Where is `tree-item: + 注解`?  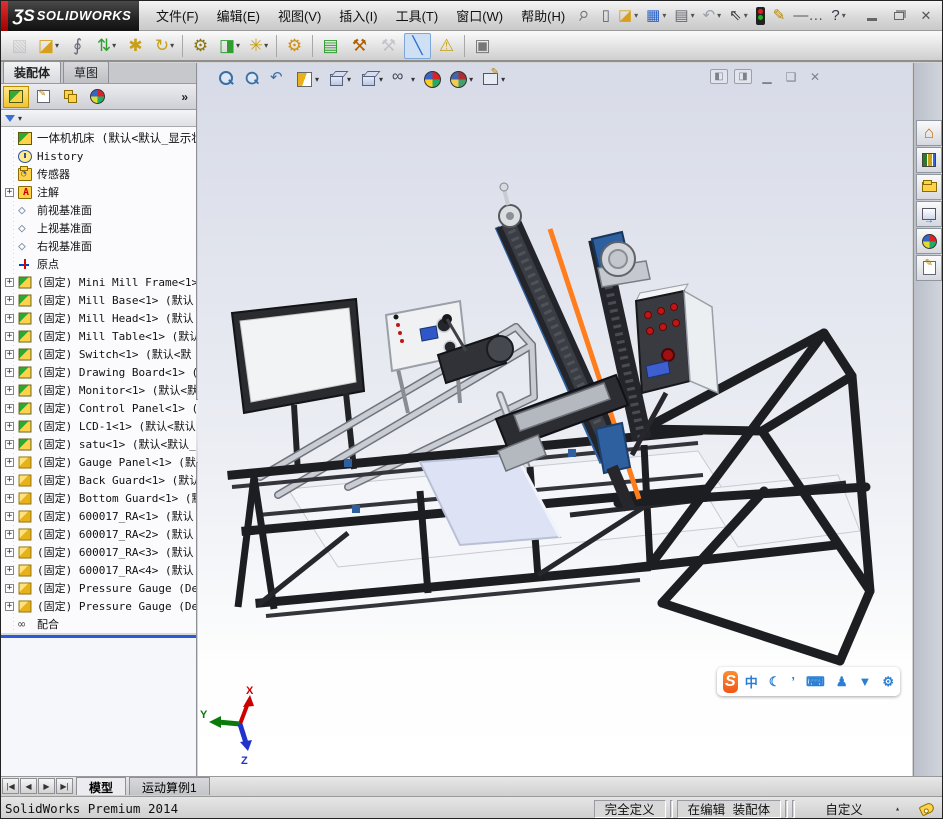 tree-item: + 注解 is located at coordinates (98, 192).